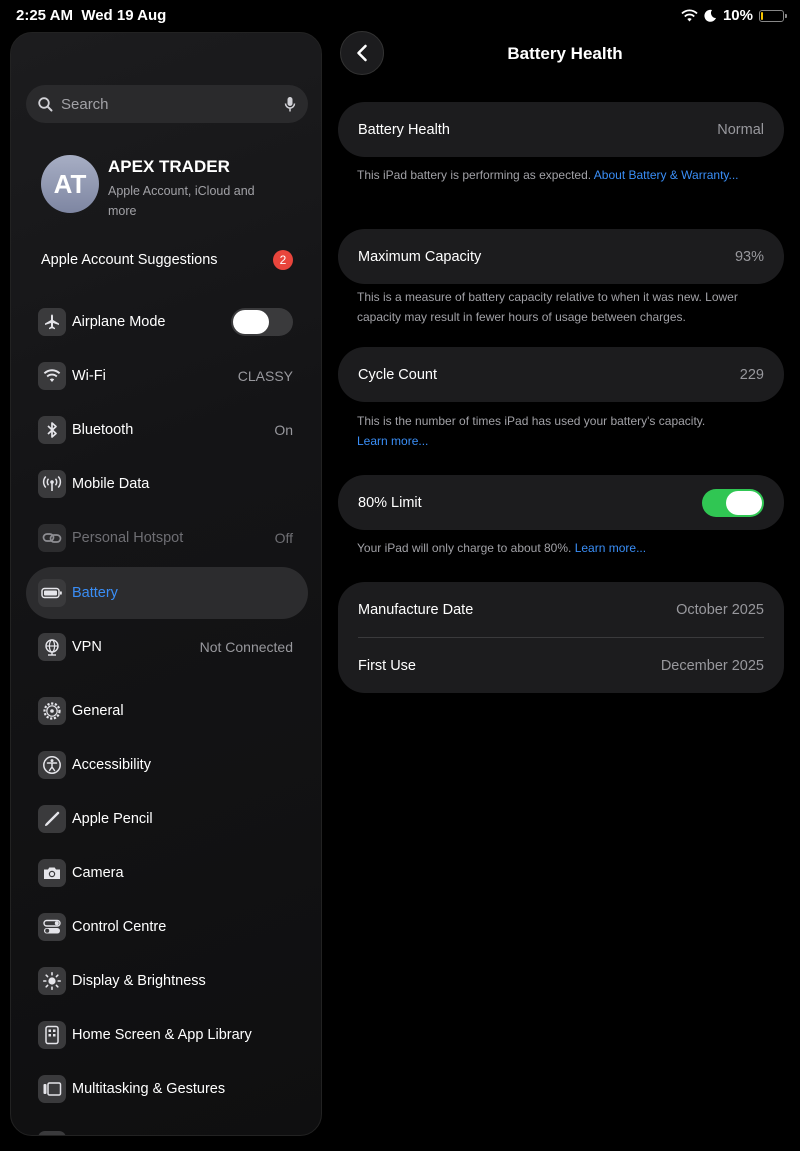 This screenshot has height=1151, width=800. I want to click on battery-status-icon, so click(773, 15).